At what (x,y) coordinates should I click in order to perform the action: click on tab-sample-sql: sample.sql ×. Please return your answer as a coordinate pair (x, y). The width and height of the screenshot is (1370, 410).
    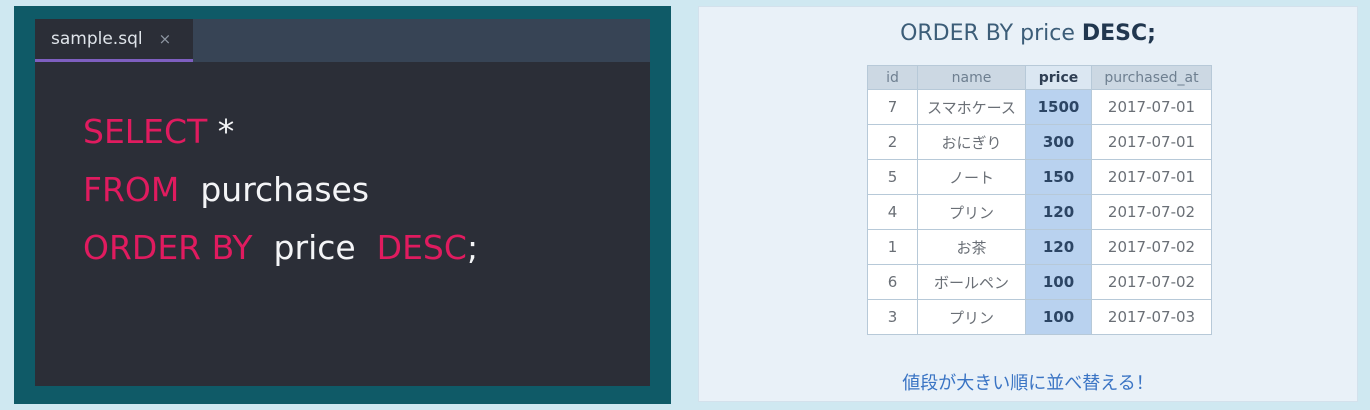
    Looking at the image, I should click on (114, 40).